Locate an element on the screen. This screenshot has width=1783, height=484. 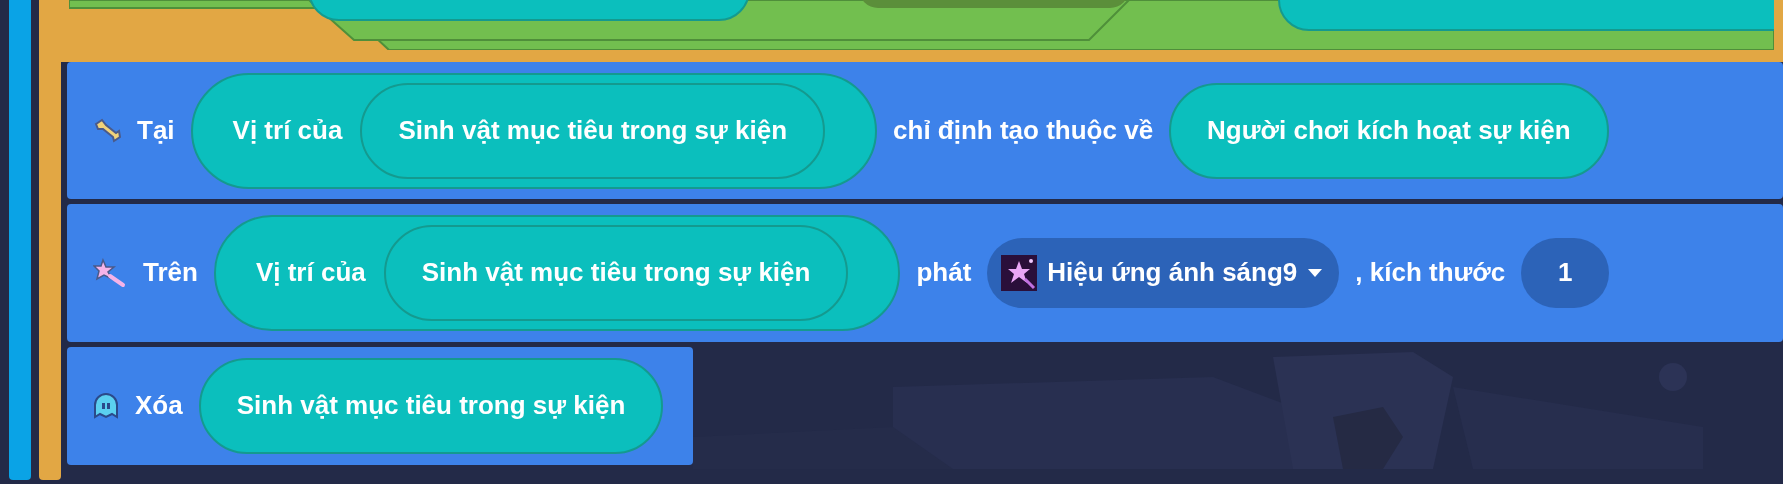
block-label: , kích thước is located at coordinates (1430, 273).